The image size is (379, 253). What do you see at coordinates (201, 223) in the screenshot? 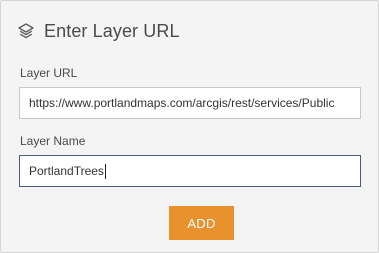
I see `add-button: ADD` at bounding box center [201, 223].